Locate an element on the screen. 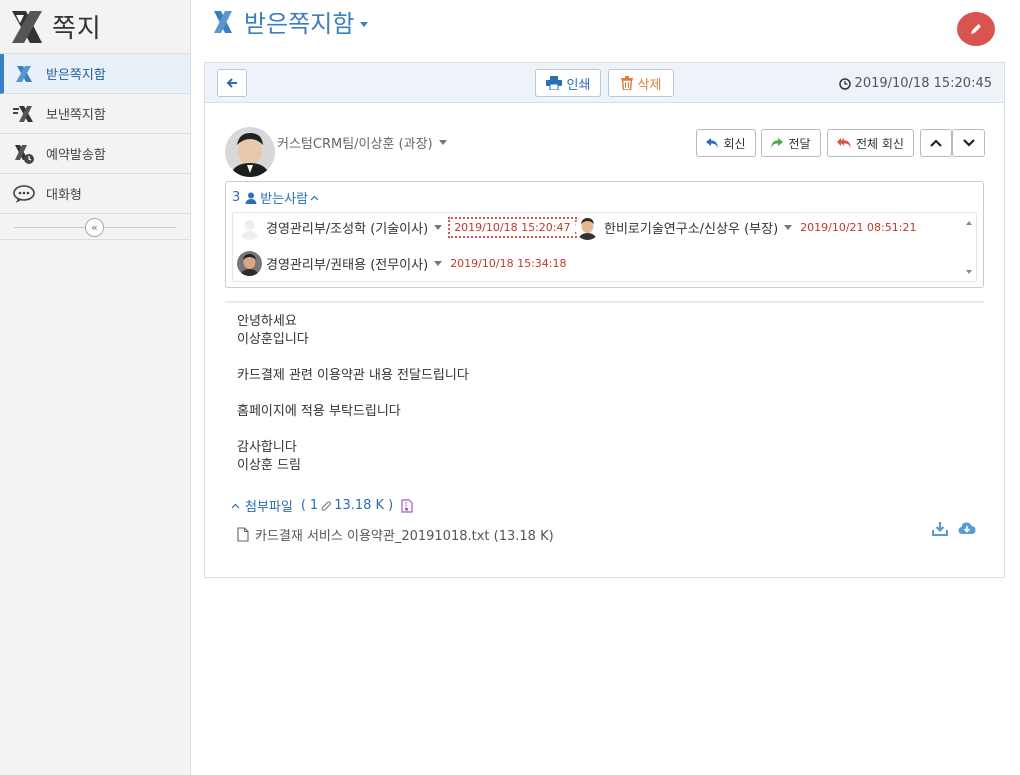  forward-icon is located at coordinates (777, 143).